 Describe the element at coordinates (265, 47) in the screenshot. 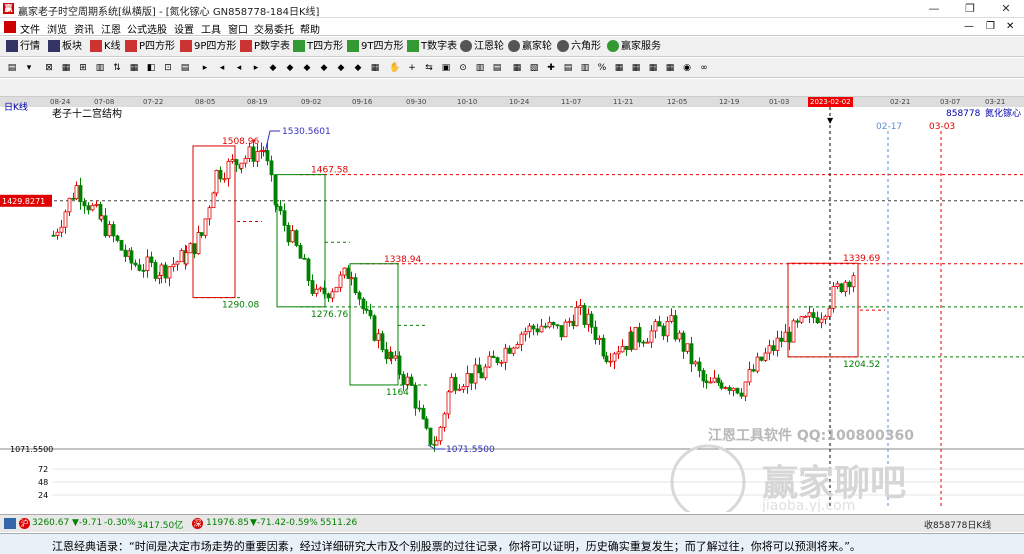

I see `tool-p-table: P数字表` at that location.